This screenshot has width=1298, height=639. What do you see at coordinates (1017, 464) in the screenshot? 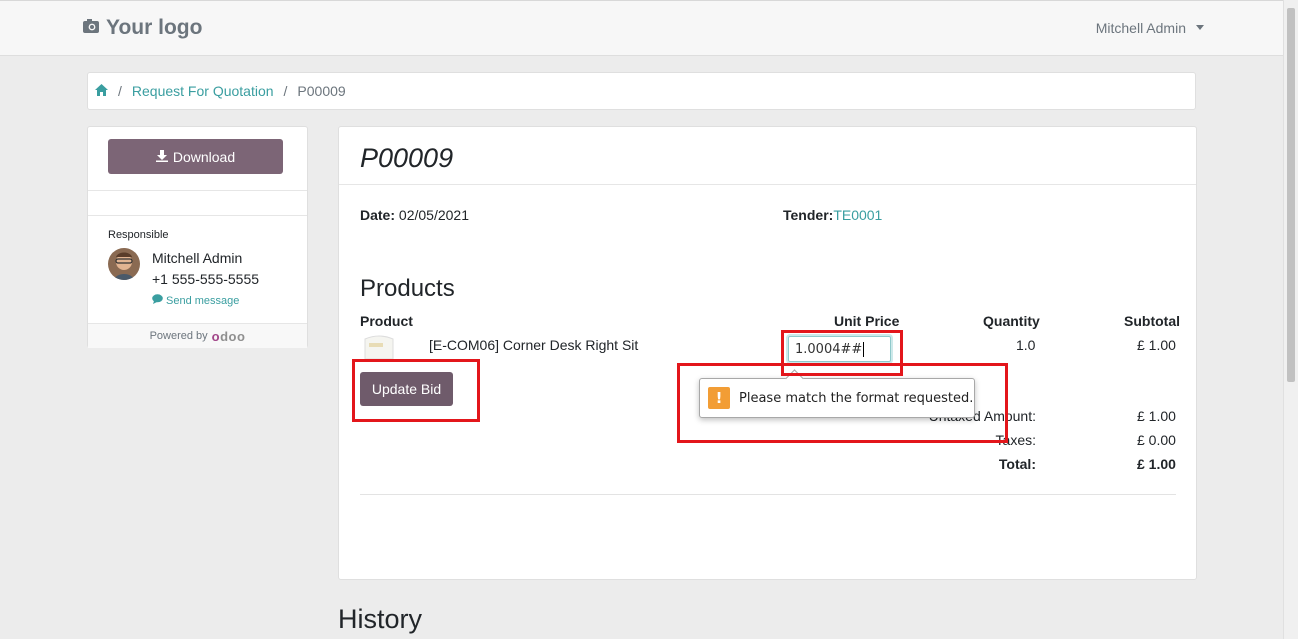
I see `total-label: Total:` at bounding box center [1017, 464].